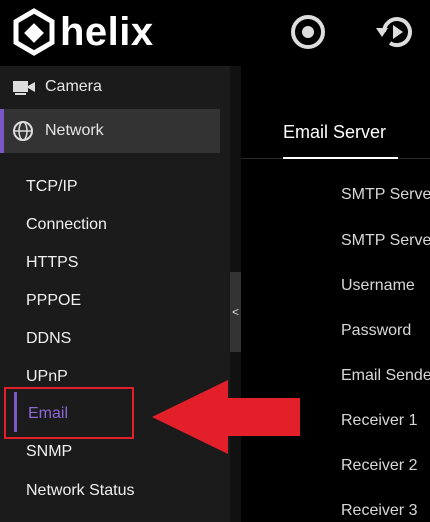  Describe the element at coordinates (53, 301) in the screenshot. I see `submenu-item-pppoe: PPPOE` at that location.